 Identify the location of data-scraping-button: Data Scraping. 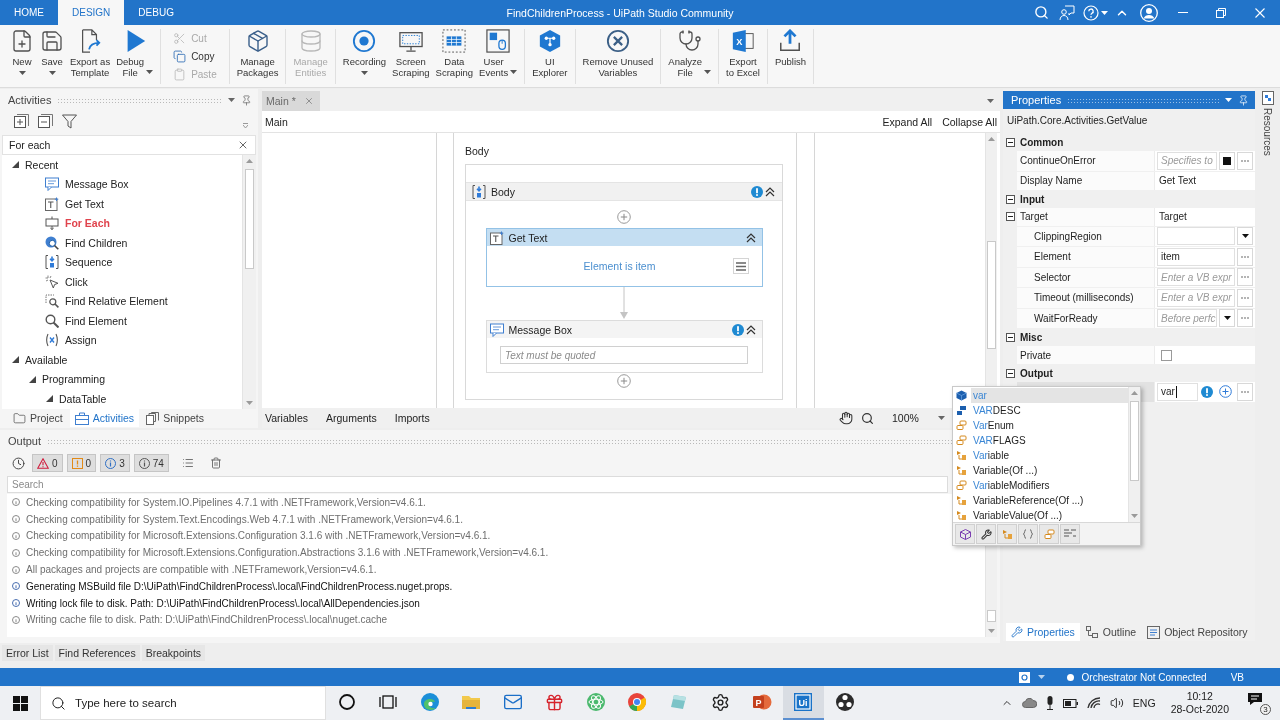
(454, 53).